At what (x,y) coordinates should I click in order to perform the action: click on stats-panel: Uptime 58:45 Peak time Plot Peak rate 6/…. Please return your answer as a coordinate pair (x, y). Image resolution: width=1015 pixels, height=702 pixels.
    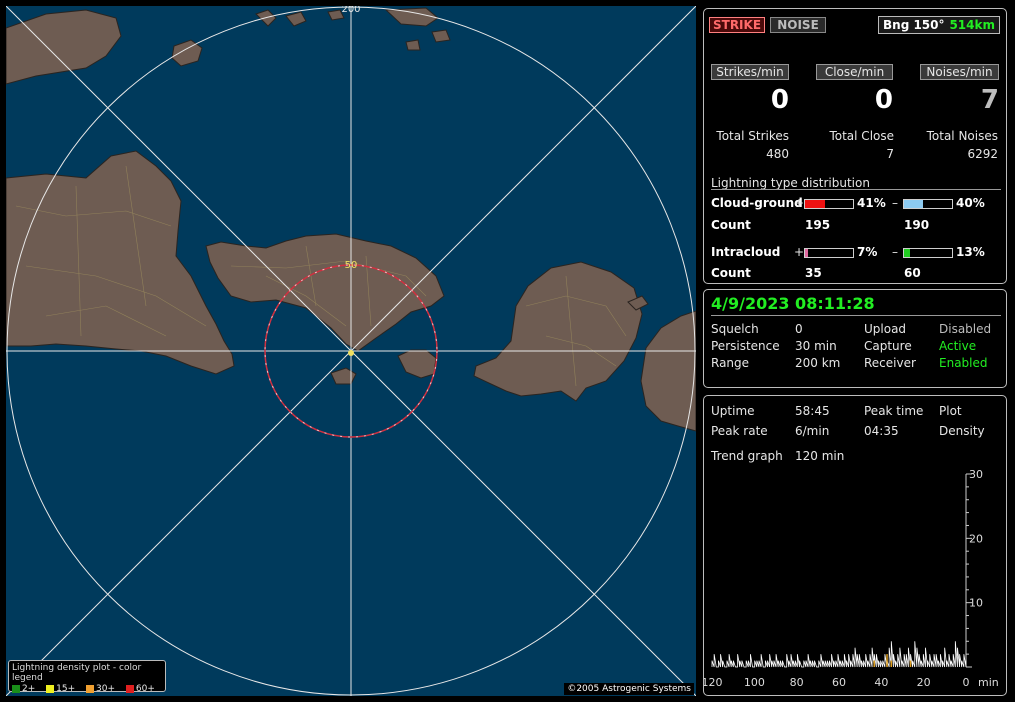
    Looking at the image, I should click on (855, 545).